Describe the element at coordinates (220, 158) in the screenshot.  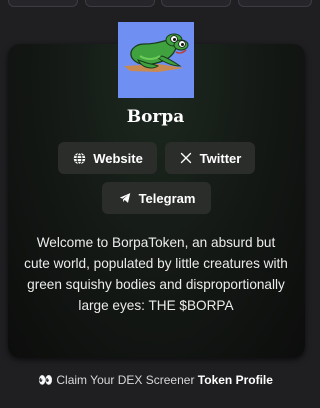
I see `twitter-label: Twitter` at that location.